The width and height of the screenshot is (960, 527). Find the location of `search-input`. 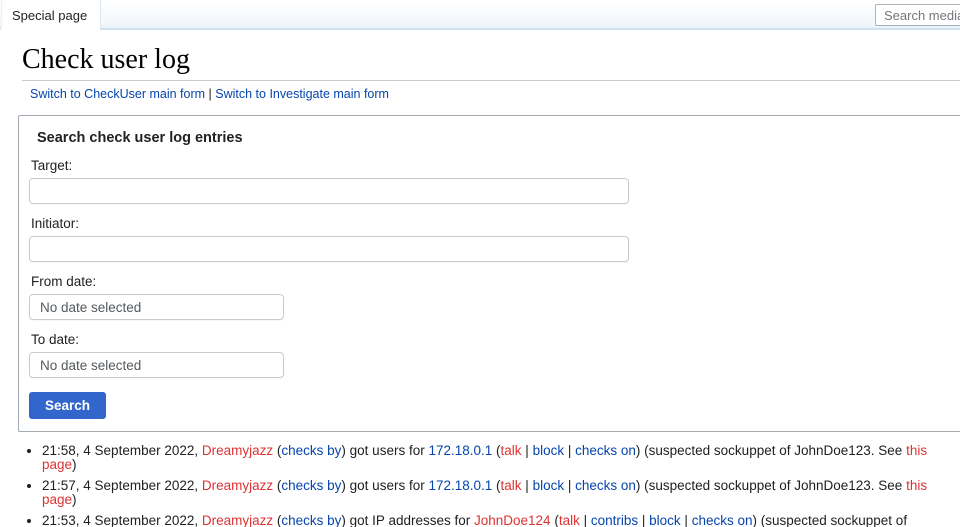

search-input is located at coordinates (917, 15).